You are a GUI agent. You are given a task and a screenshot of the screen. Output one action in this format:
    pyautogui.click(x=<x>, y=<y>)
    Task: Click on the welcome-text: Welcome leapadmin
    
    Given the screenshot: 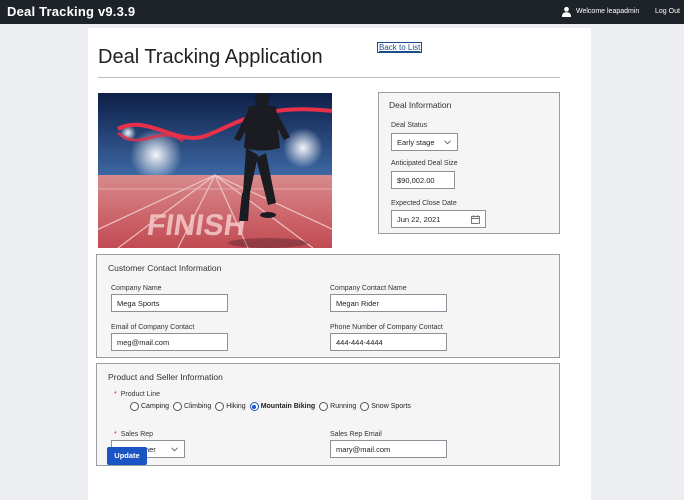 What is the action you would take?
    pyautogui.click(x=608, y=11)
    